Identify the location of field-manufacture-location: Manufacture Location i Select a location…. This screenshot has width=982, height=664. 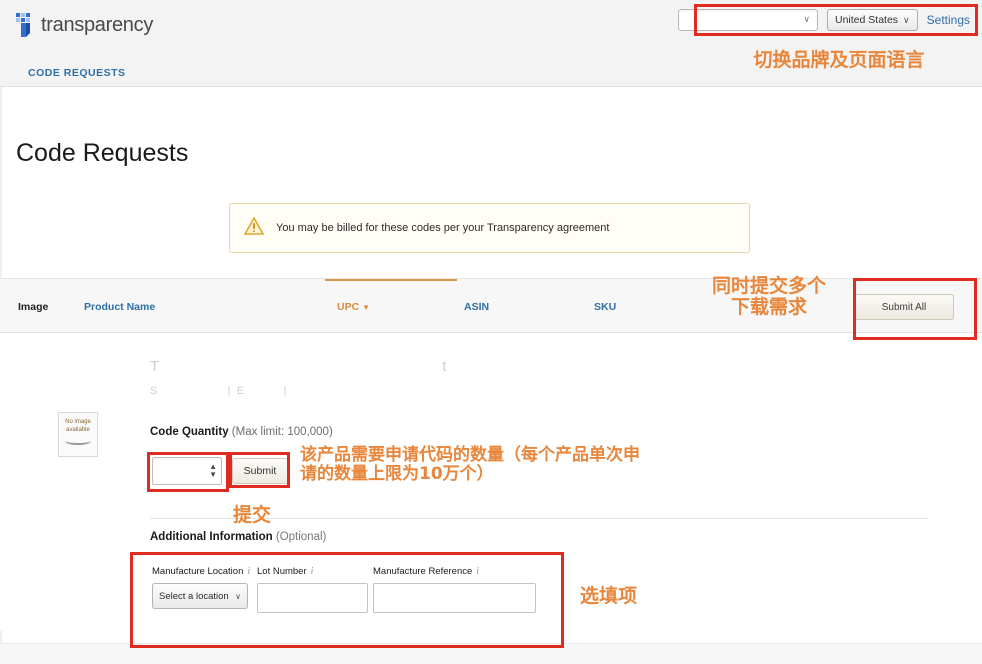
(201, 587).